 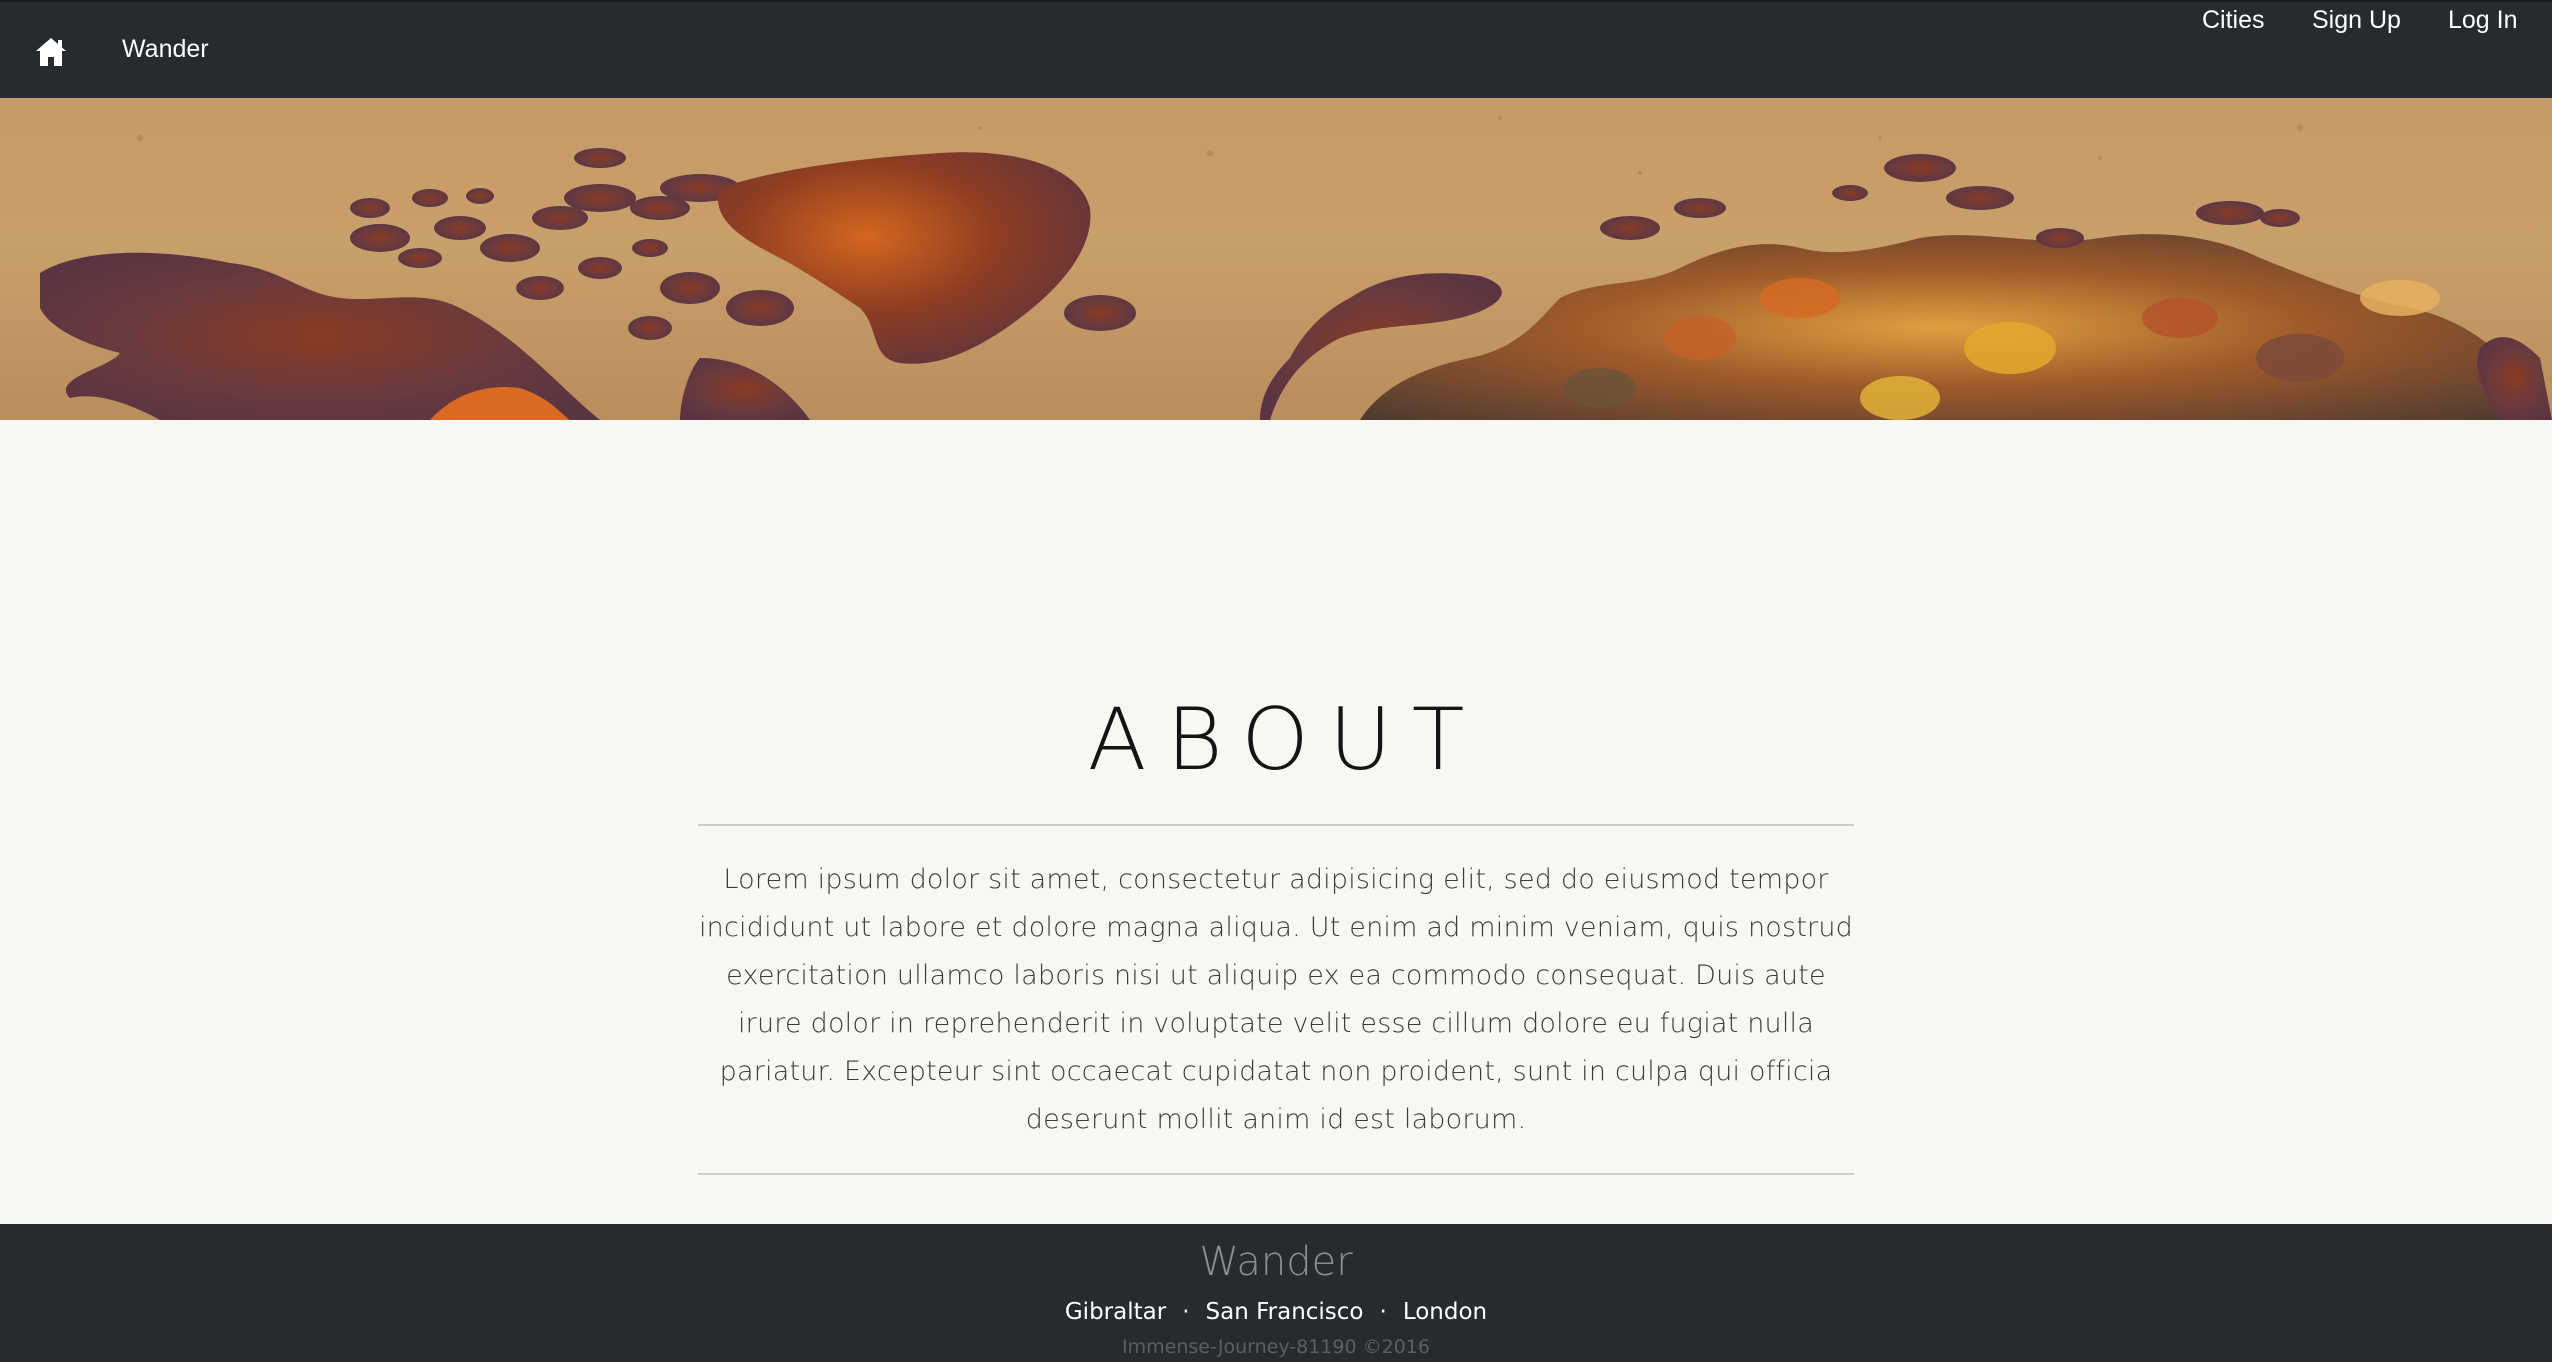 I want to click on footer-city-links: Gibraltar · San Francisco · London, so click(x=1276, y=1312).